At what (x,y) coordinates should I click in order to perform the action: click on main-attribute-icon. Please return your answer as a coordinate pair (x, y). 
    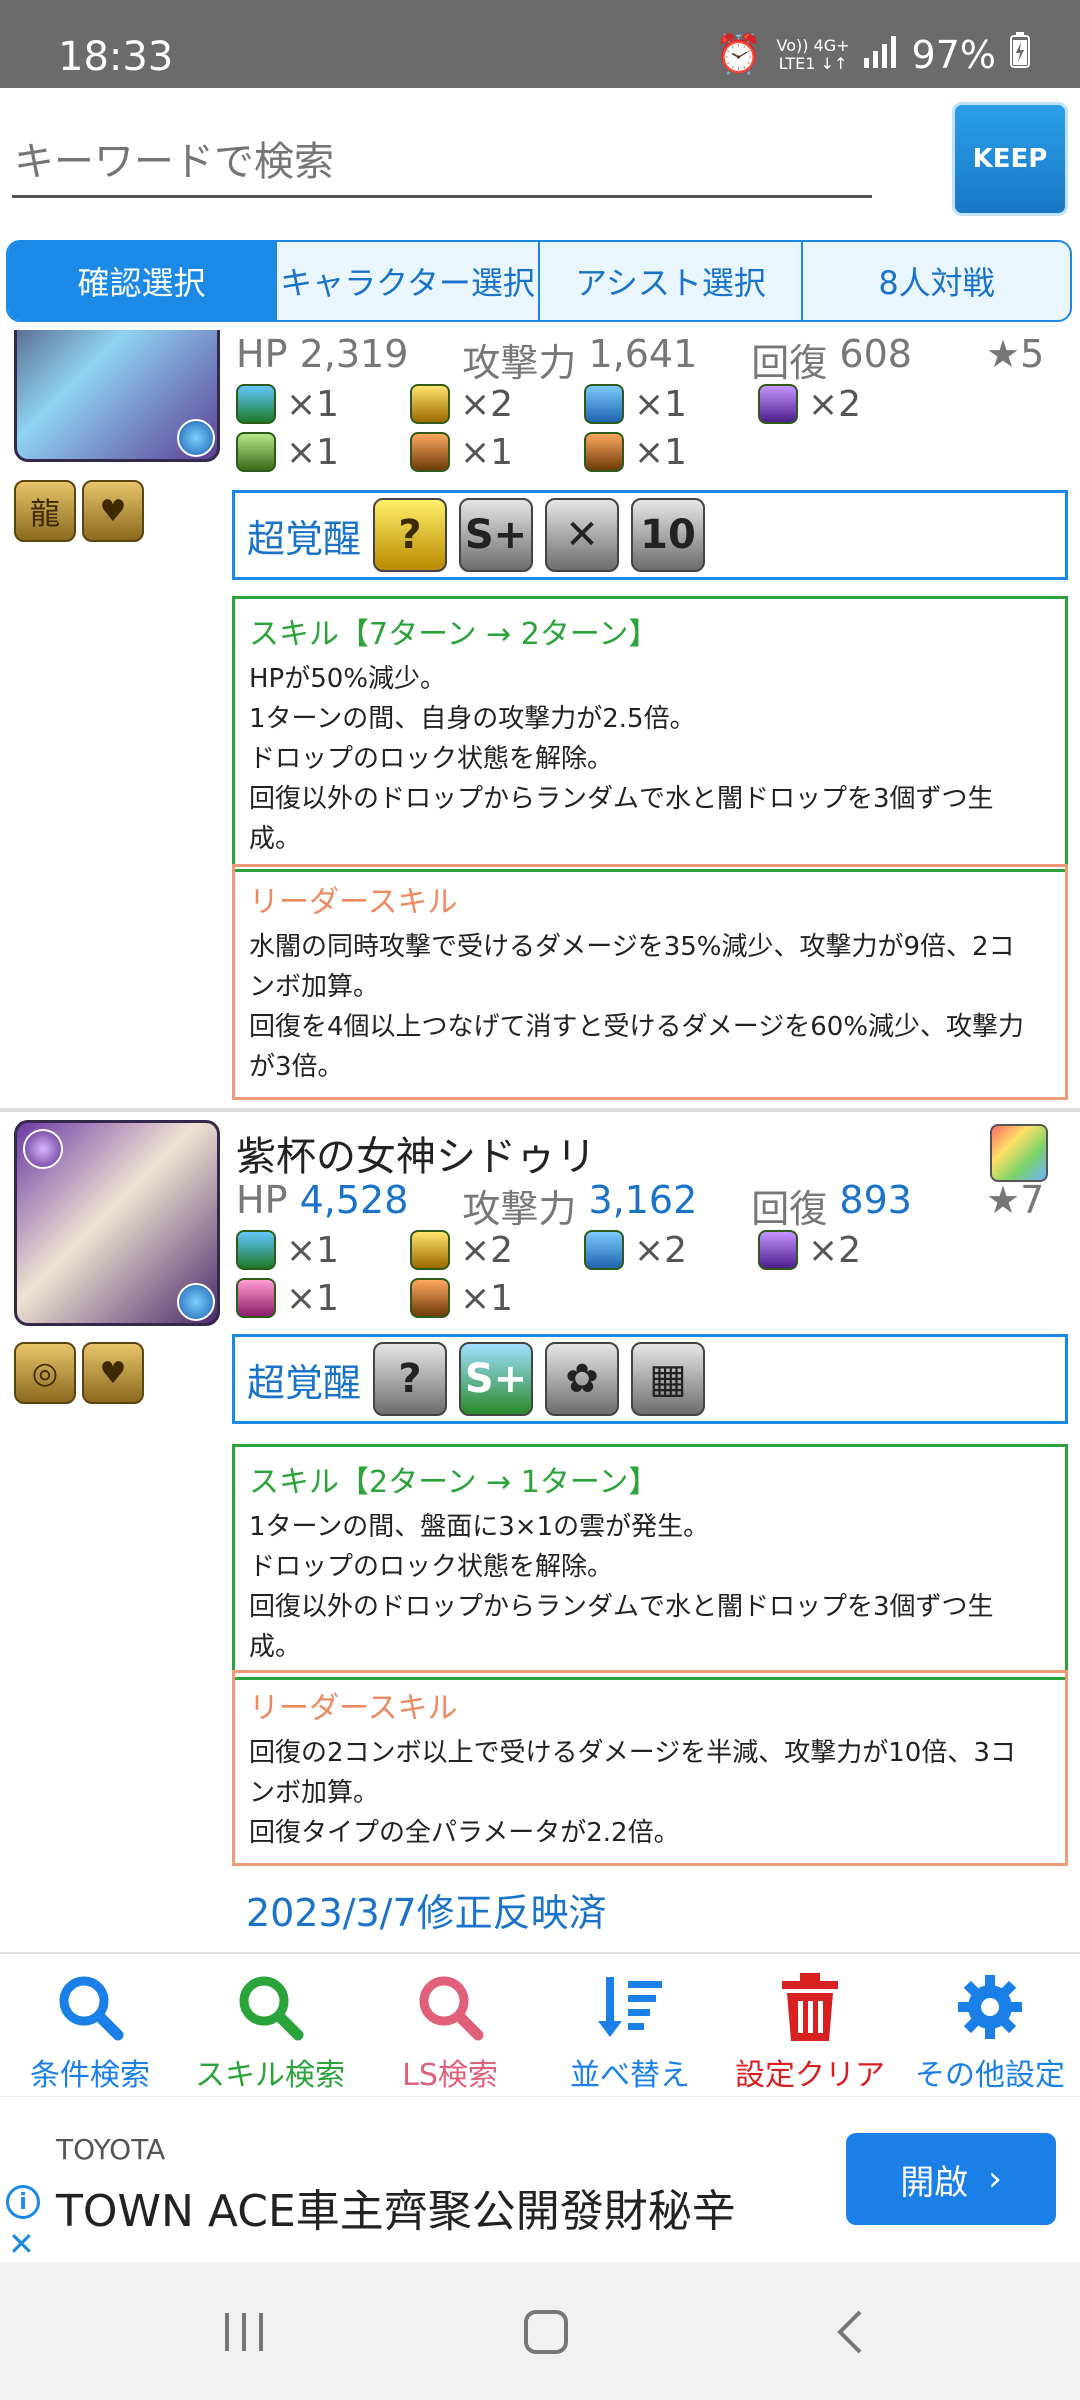
    Looking at the image, I should click on (43, 1149).